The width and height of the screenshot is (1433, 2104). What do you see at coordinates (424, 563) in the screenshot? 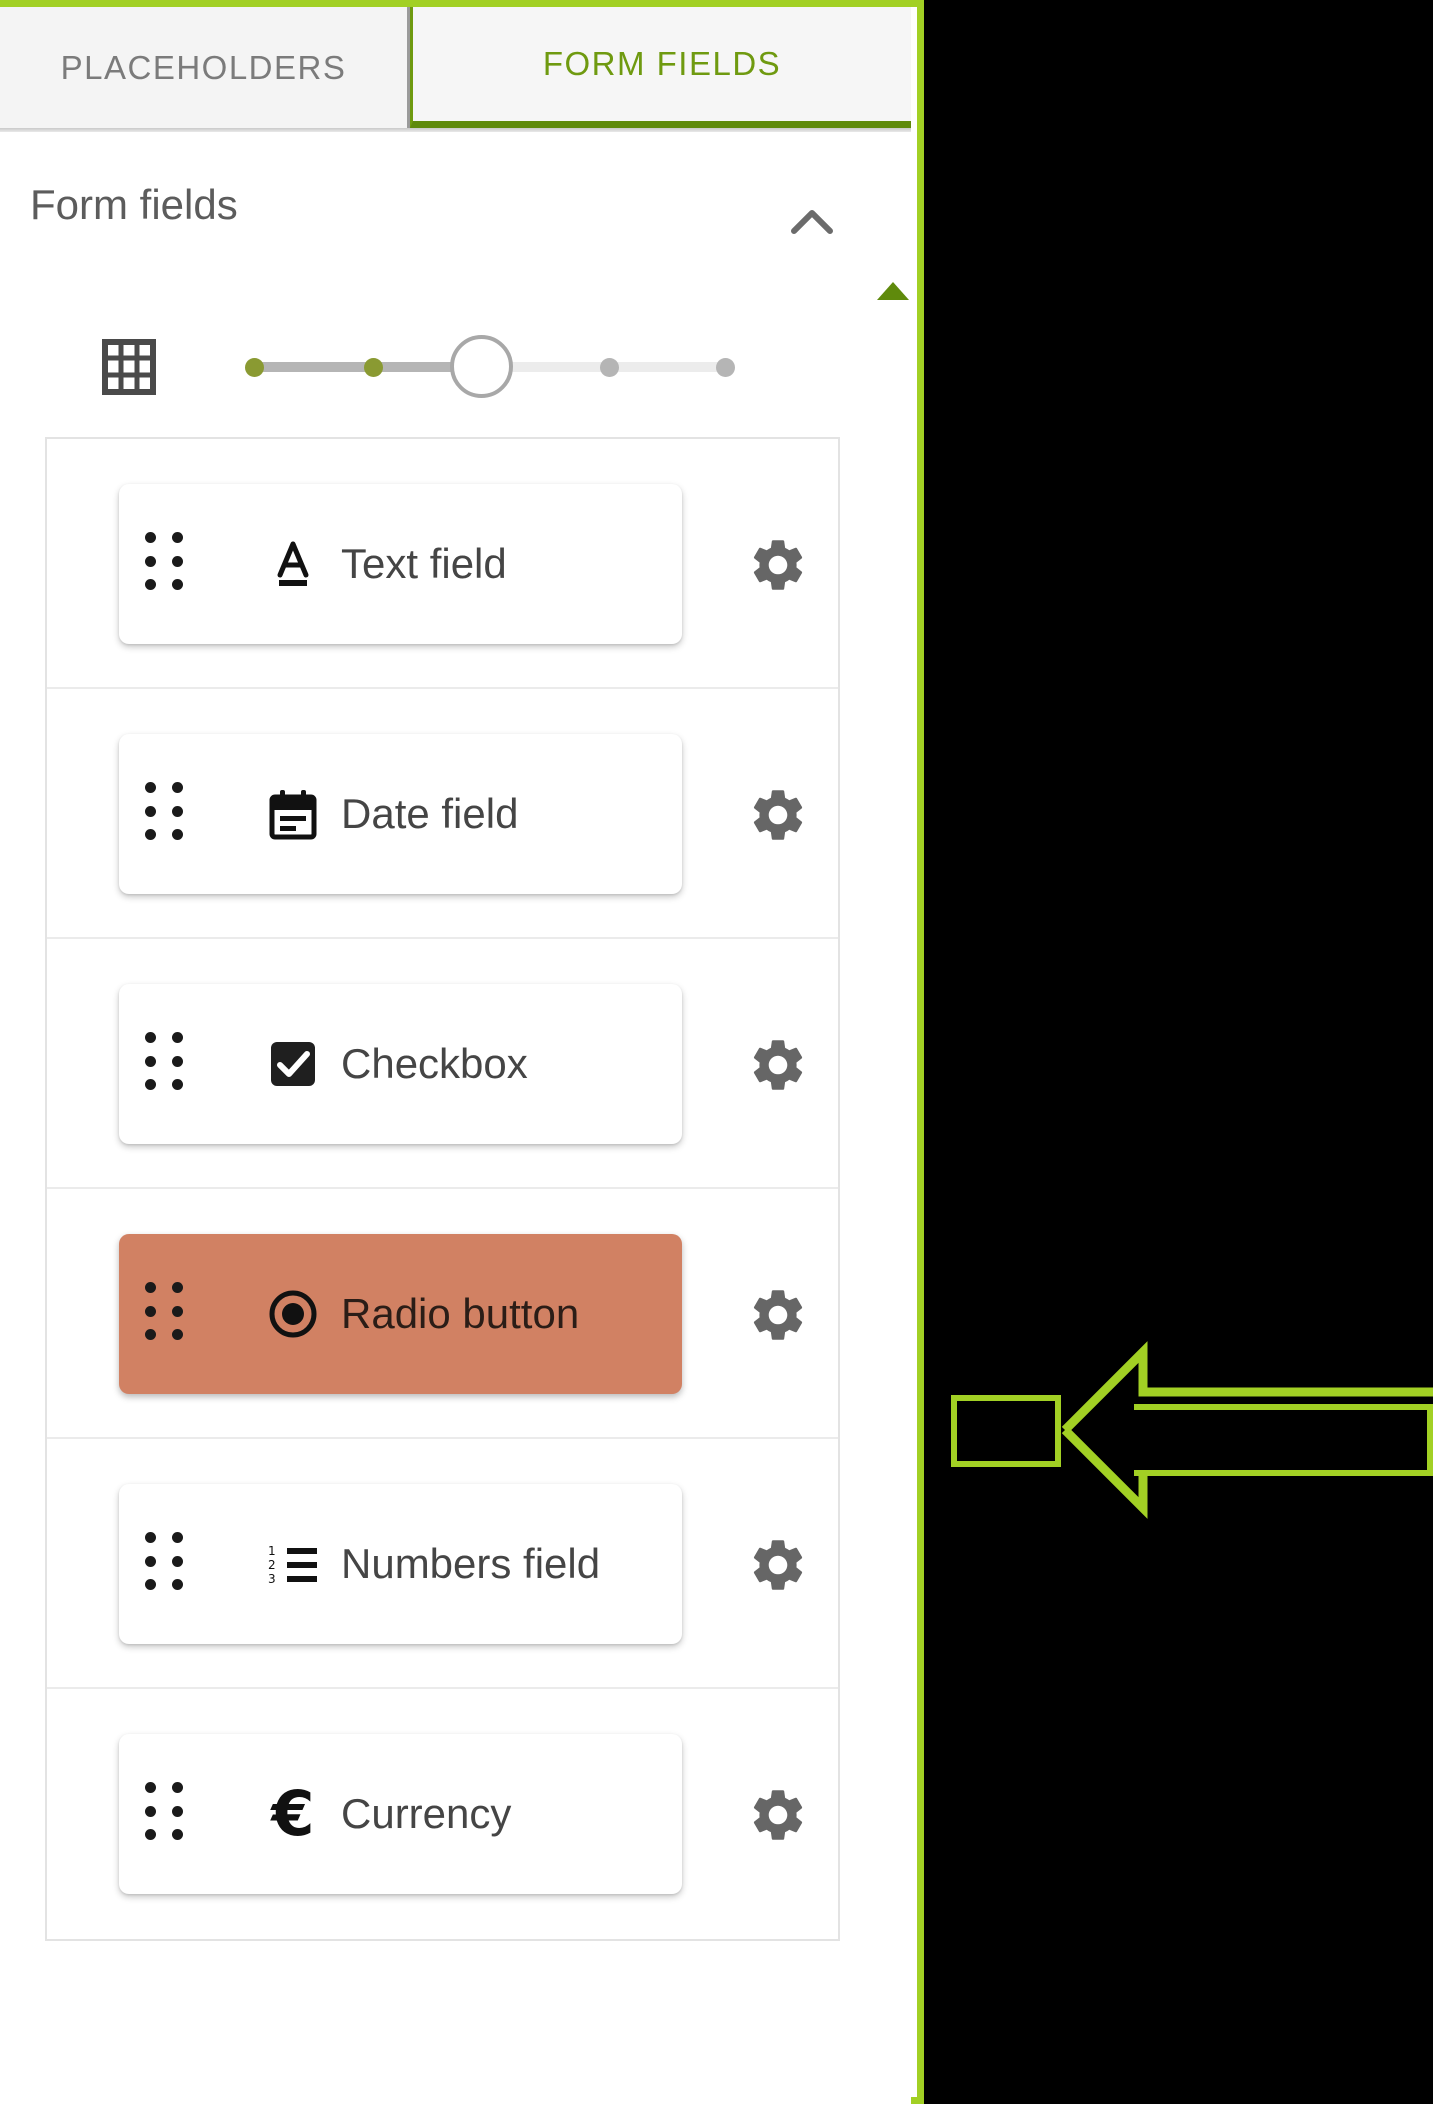
I see `list-item-label: Text field` at bounding box center [424, 563].